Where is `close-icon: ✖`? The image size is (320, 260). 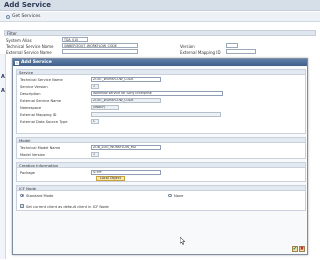 close-icon: ✖ is located at coordinates (302, 249).